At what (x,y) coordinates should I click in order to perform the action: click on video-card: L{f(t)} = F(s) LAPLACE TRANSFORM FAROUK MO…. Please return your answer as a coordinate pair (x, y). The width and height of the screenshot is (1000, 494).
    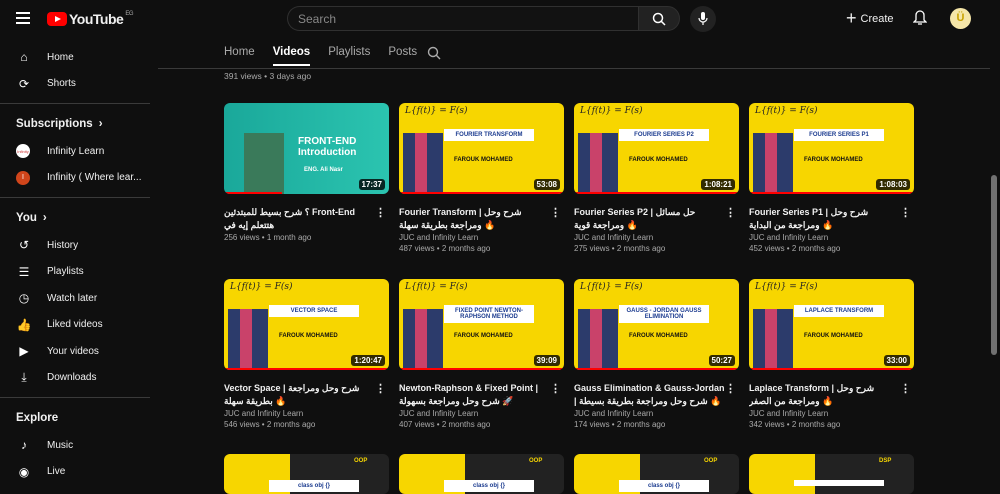
    Looking at the image, I should click on (831, 354).